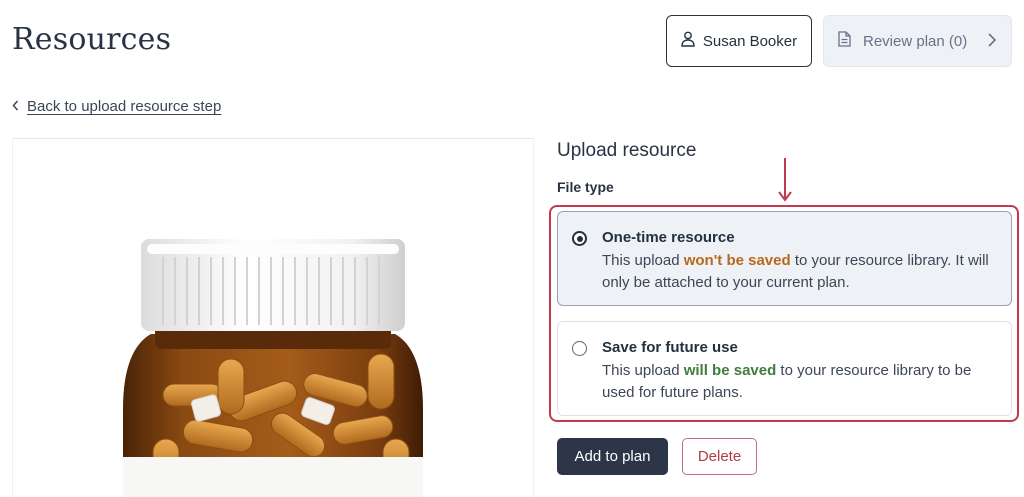  What do you see at coordinates (844, 41) in the screenshot?
I see `document-icon` at bounding box center [844, 41].